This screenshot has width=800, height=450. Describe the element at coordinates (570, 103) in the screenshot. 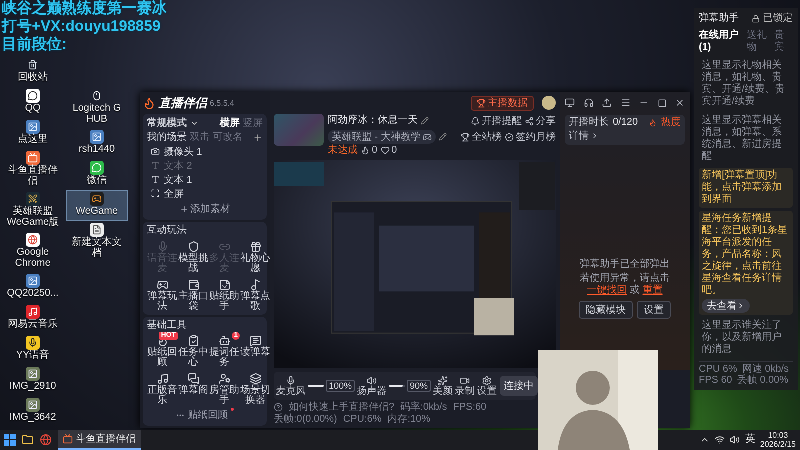

I see `monitor-icon` at that location.